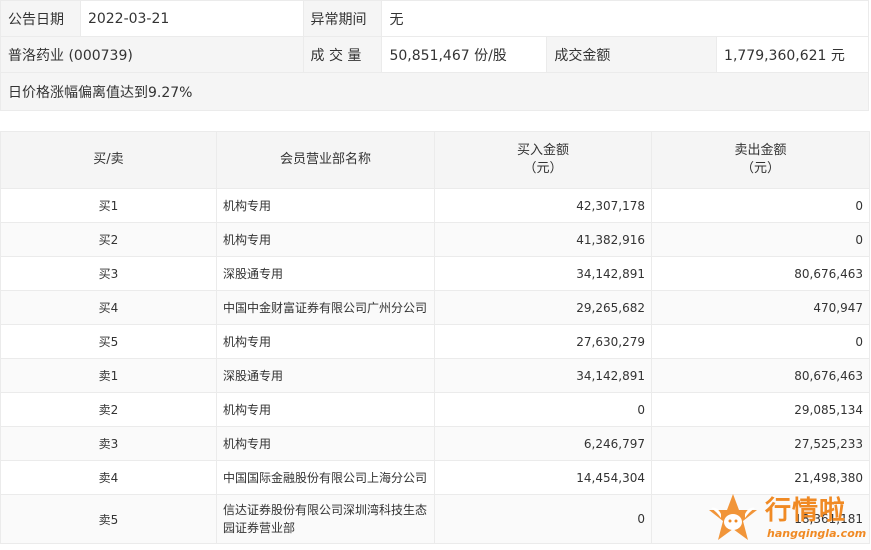  Describe the element at coordinates (760, 409) in the screenshot. I see `row-sell-amount: 29,085,134` at that location.